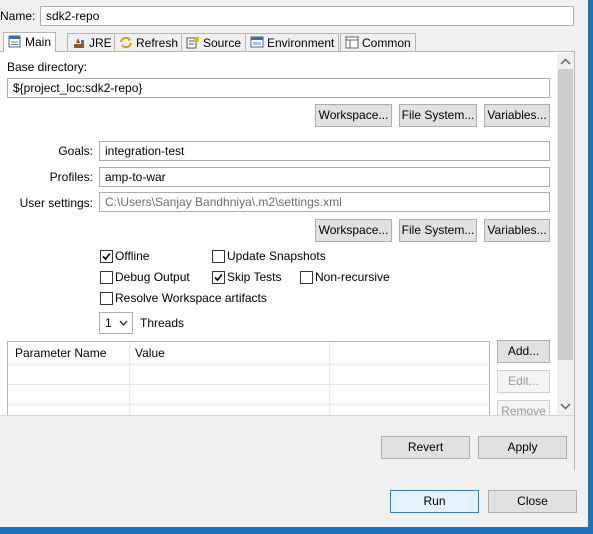  What do you see at coordinates (296, 530) in the screenshot?
I see `window-bottom-border` at bounding box center [296, 530].